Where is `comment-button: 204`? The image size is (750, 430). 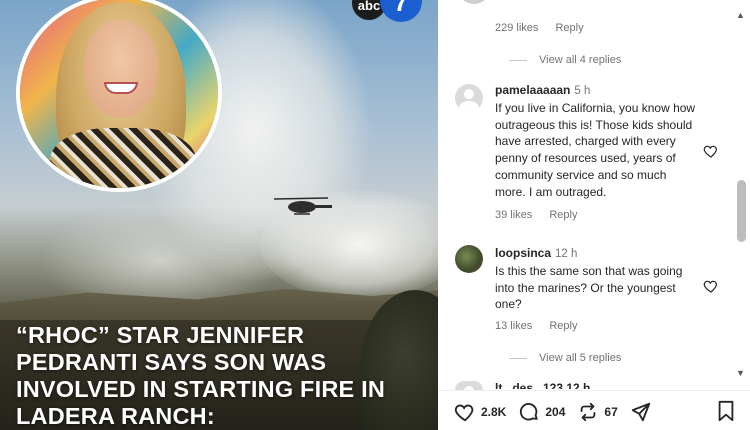
comment-button: 204 is located at coordinates (541, 412).